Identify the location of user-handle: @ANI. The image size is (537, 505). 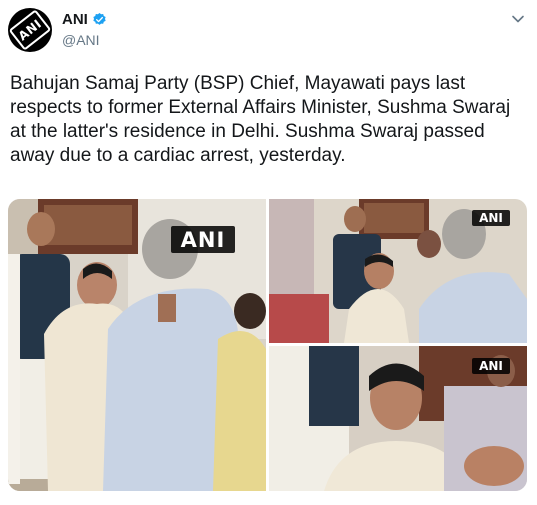
(81, 40).